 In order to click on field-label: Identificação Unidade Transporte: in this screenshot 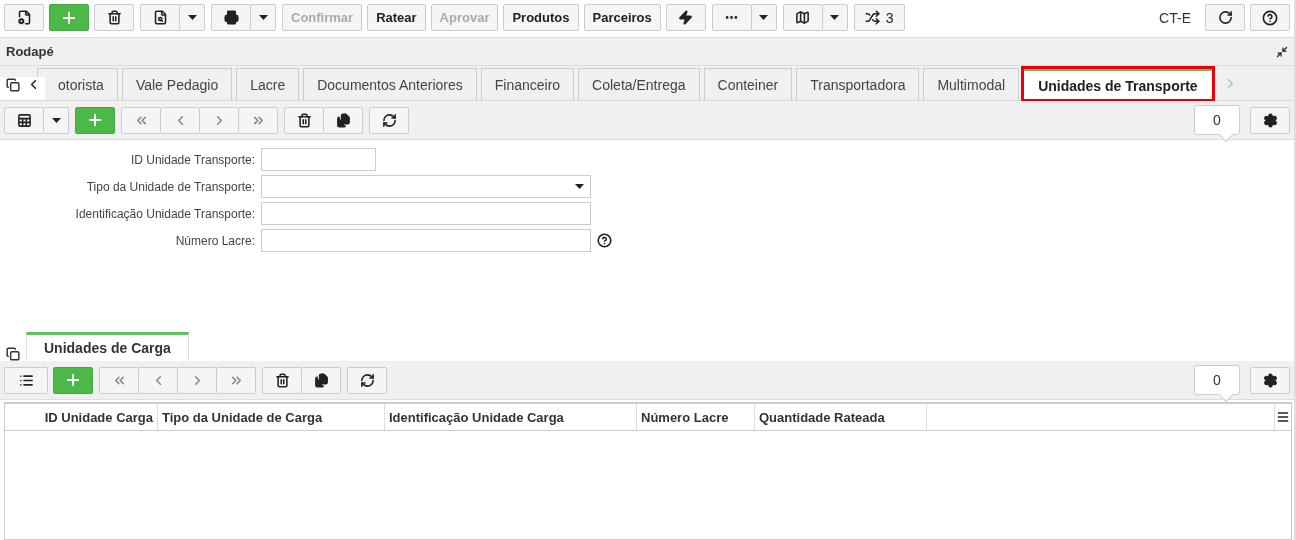, I will do `click(164, 213)`.